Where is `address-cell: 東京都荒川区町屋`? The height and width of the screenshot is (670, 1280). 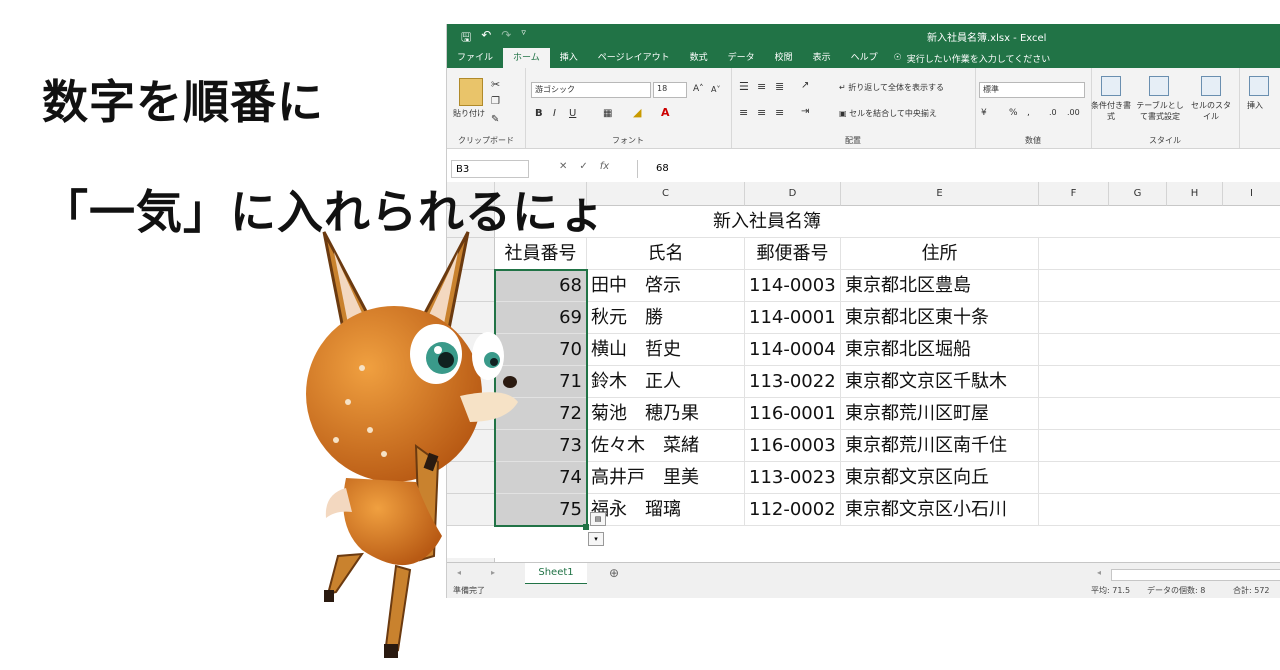
address-cell: 東京都荒川区町屋 is located at coordinates (940, 414).